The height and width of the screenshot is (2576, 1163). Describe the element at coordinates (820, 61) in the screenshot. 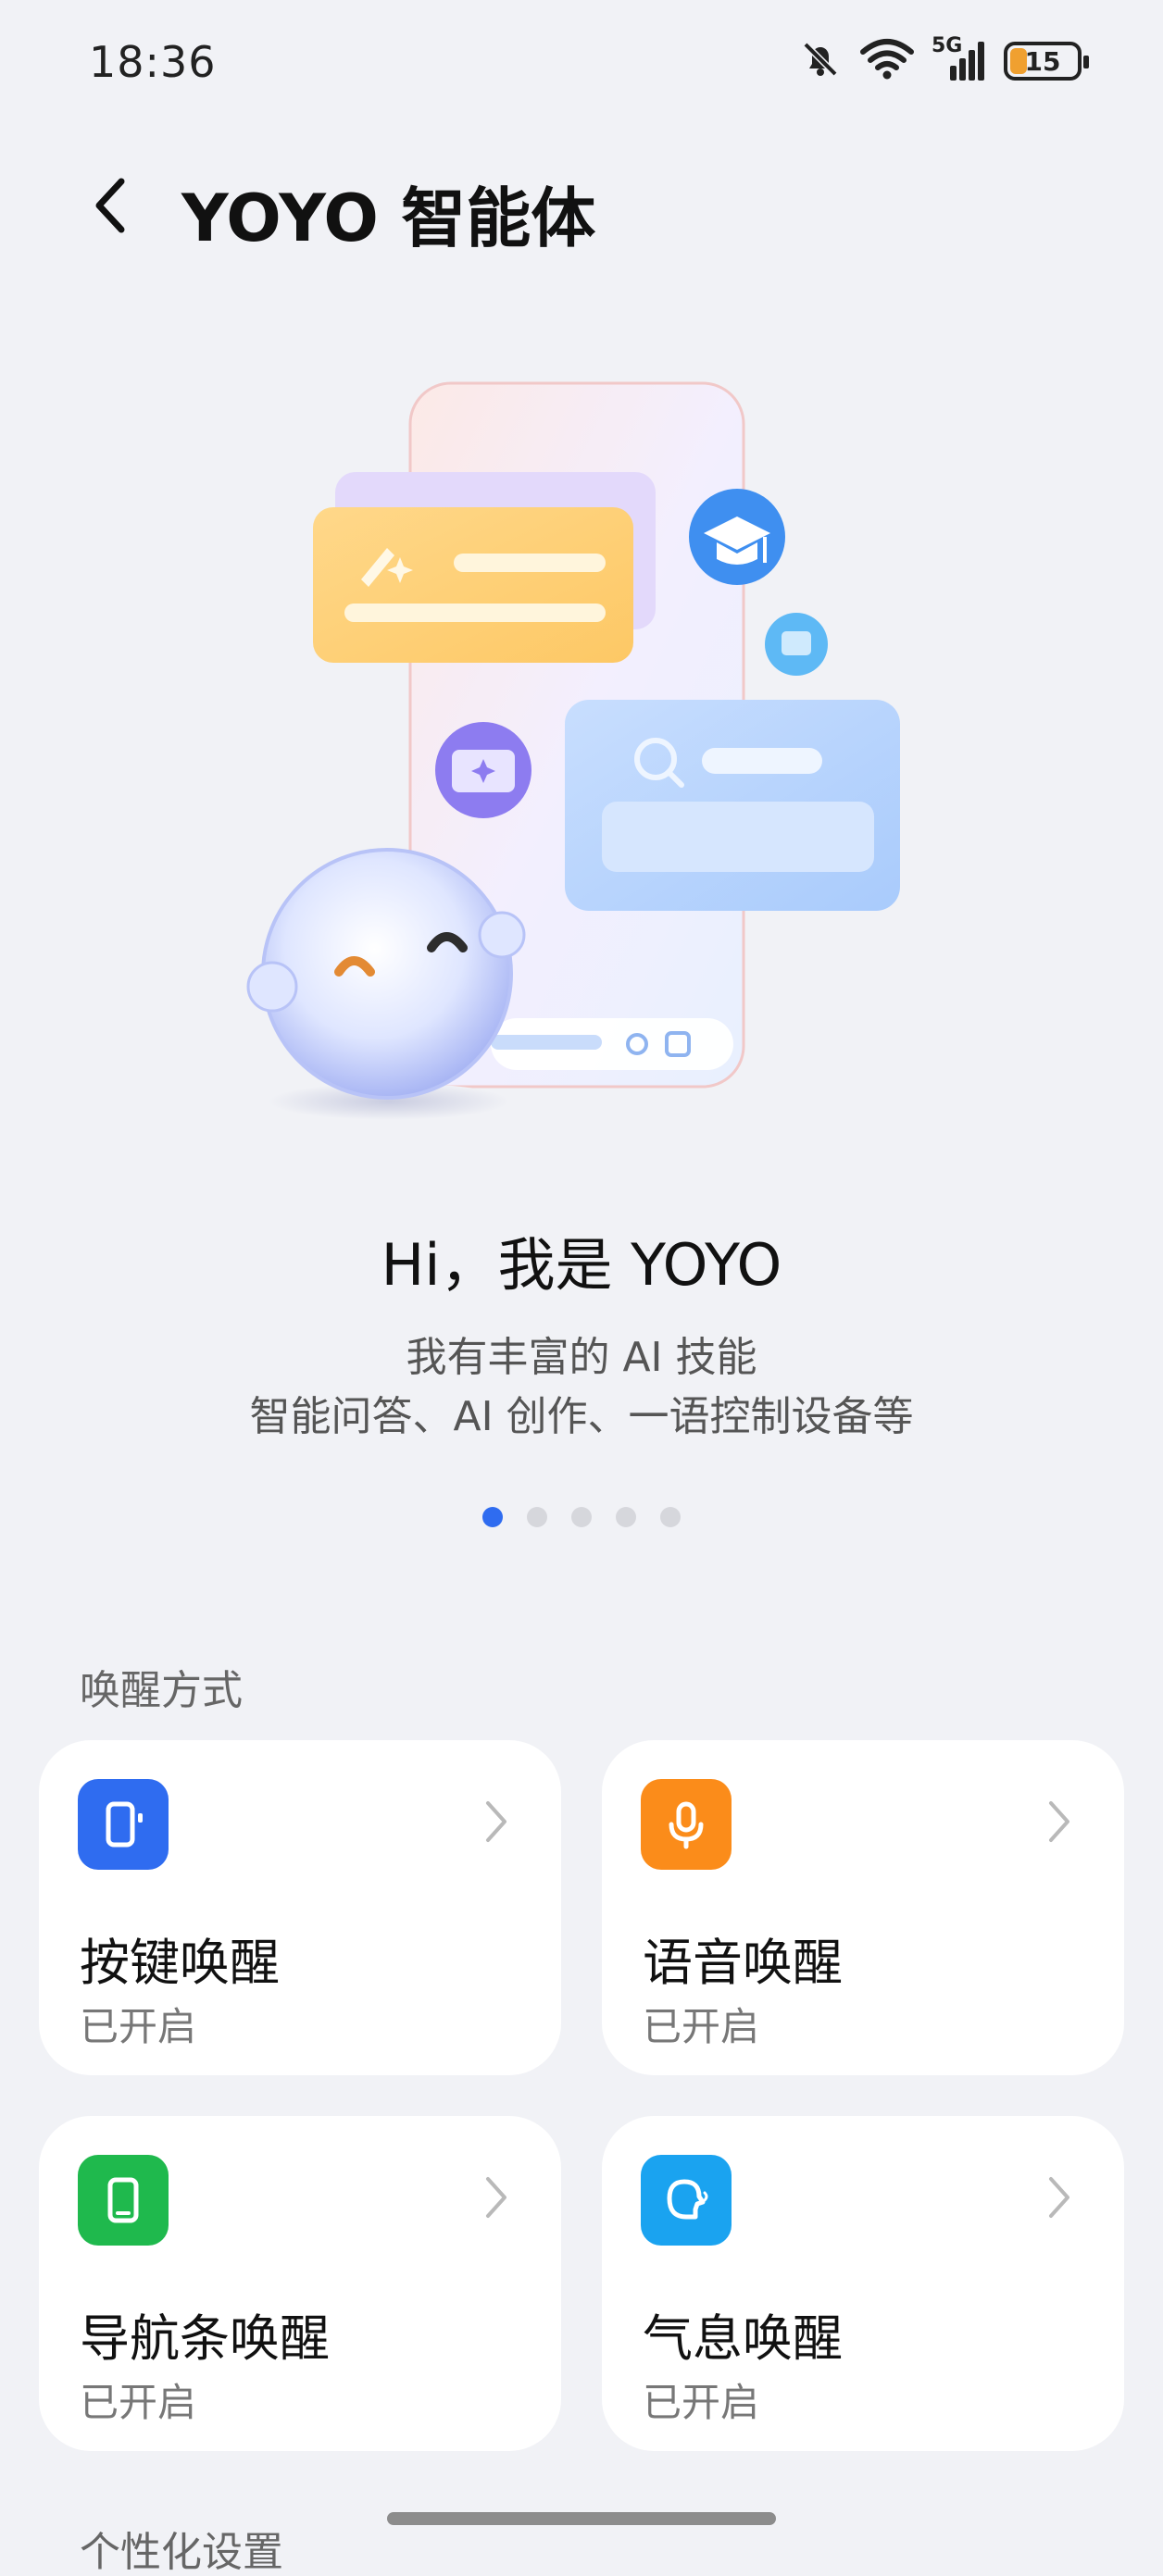

I see `mute-bell-icon` at that location.